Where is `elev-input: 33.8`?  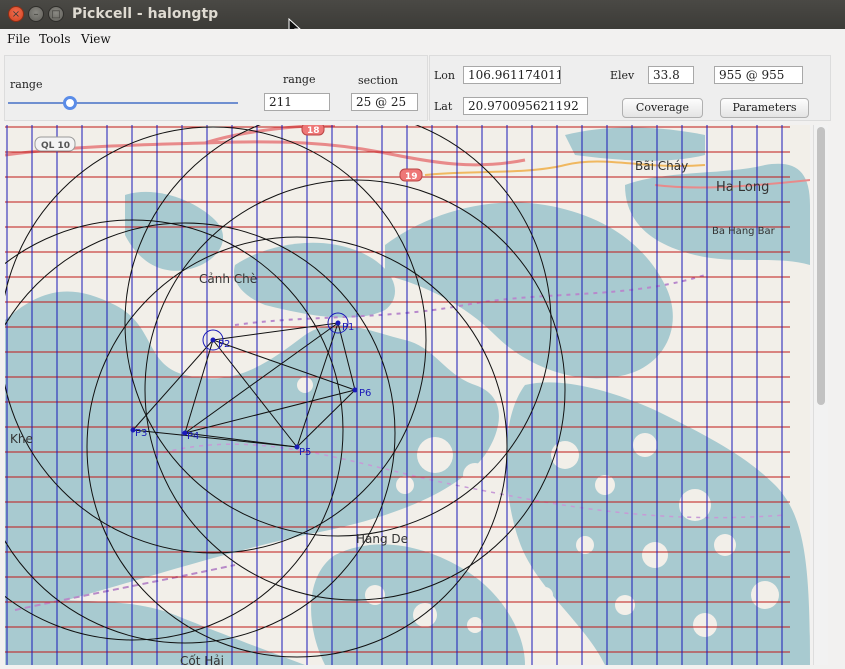 elev-input: 33.8 is located at coordinates (671, 75).